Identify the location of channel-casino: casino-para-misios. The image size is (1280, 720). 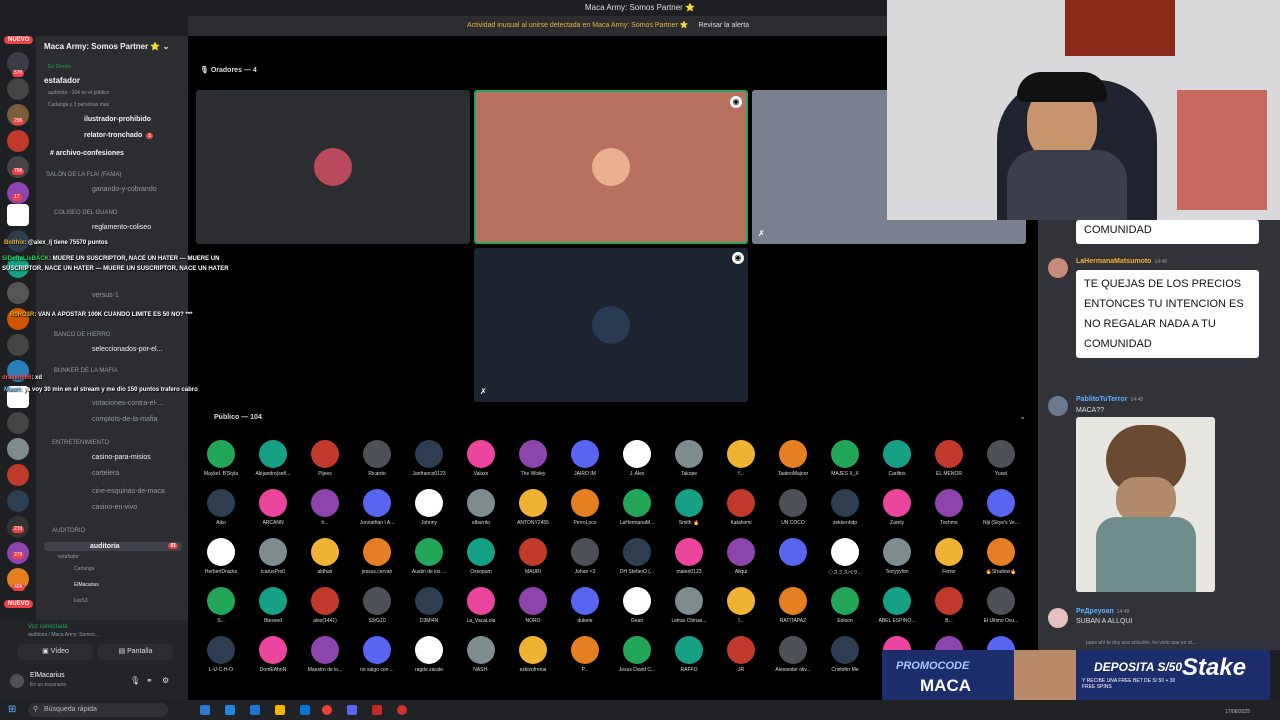
(121, 457).